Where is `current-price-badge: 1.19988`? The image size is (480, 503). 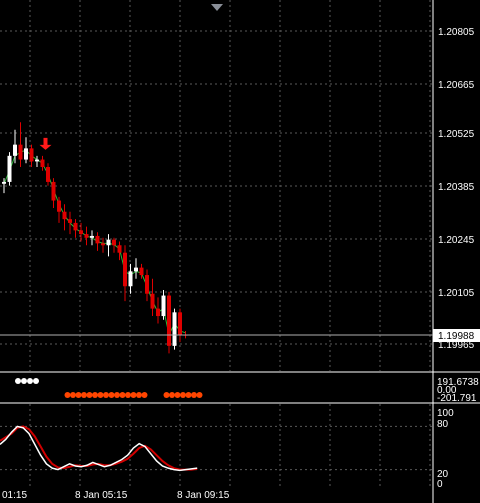
current-price-badge: 1.19988 is located at coordinates (456, 335).